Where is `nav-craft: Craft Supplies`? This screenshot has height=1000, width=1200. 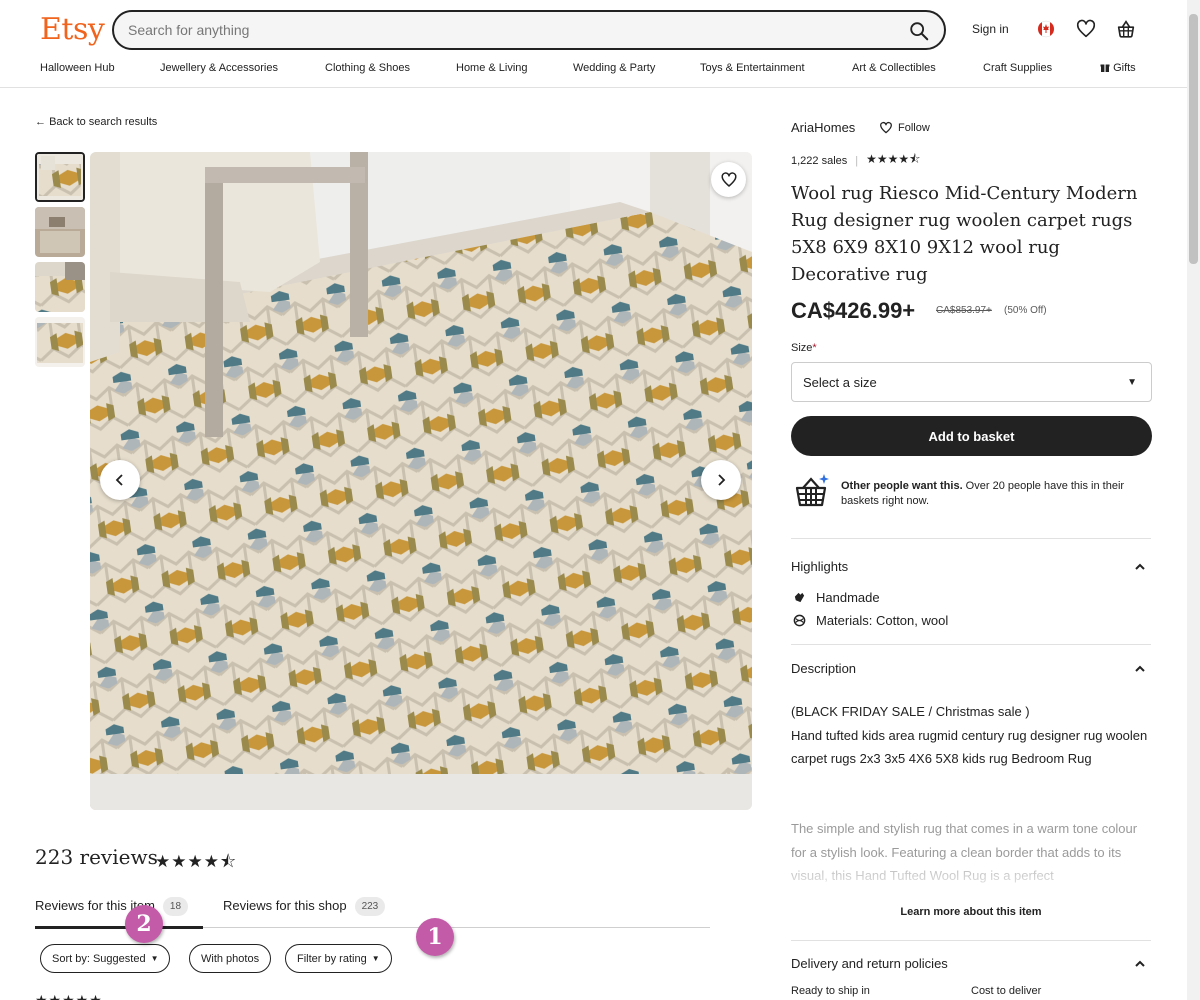
nav-craft: Craft Supplies is located at coordinates (1017, 68).